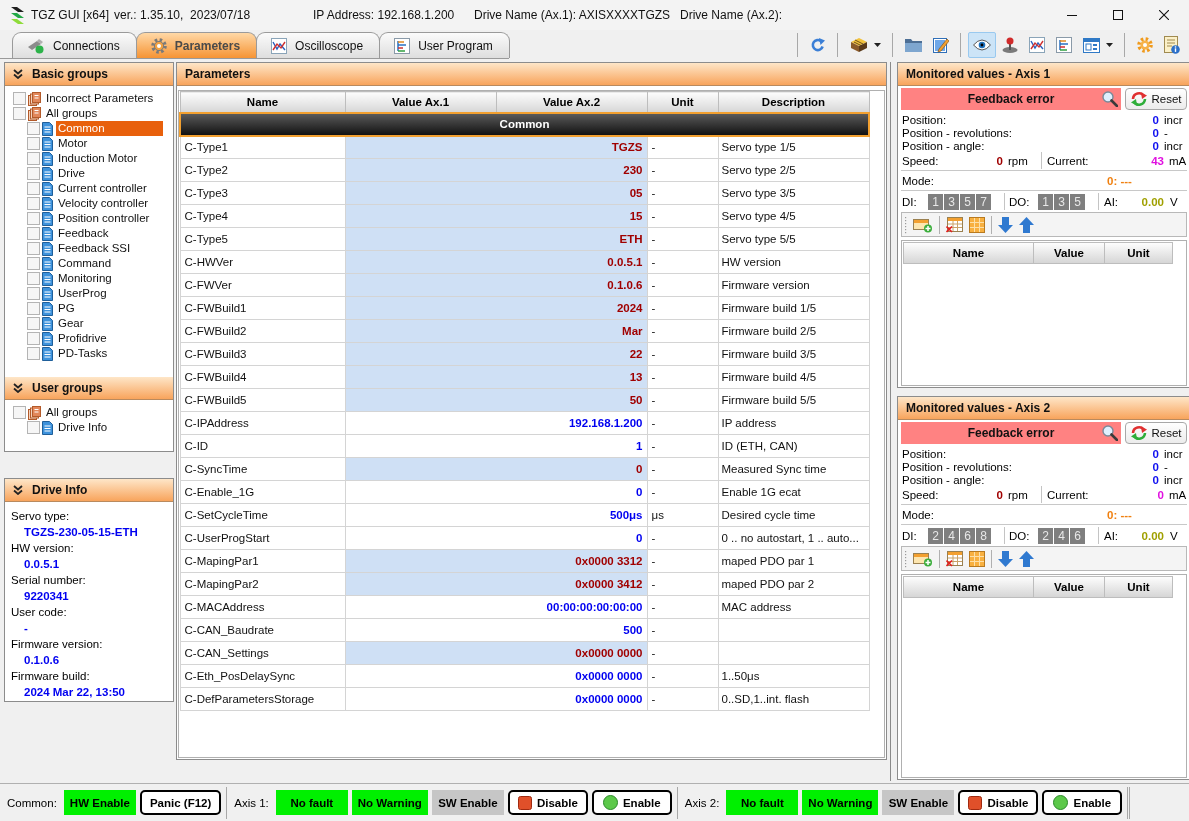  What do you see at coordinates (793, 102) in the screenshot?
I see `column-header: Description` at bounding box center [793, 102].